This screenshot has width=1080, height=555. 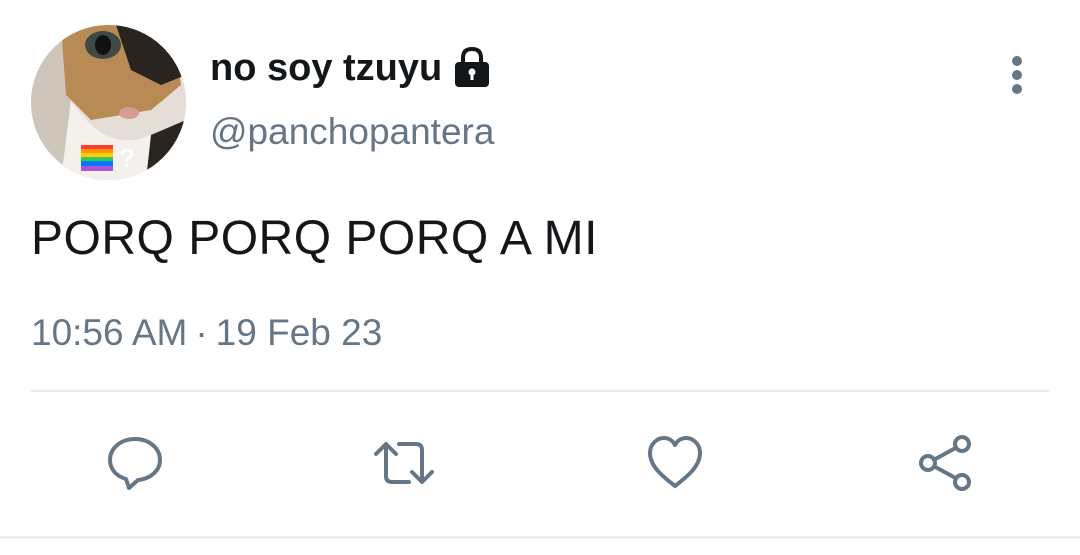 I want to click on bottom-border, so click(x=540, y=537).